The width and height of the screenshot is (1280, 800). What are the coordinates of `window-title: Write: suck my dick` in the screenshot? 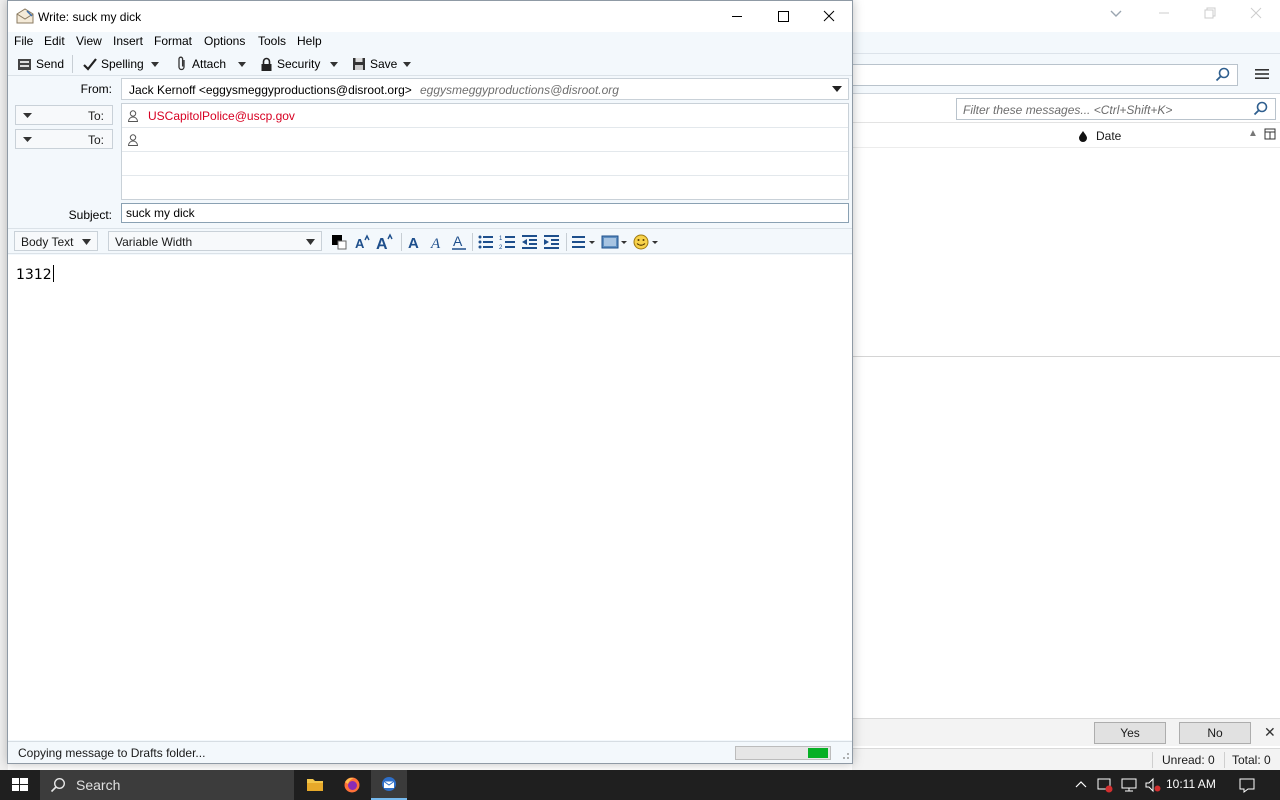 It's located at (90, 17).